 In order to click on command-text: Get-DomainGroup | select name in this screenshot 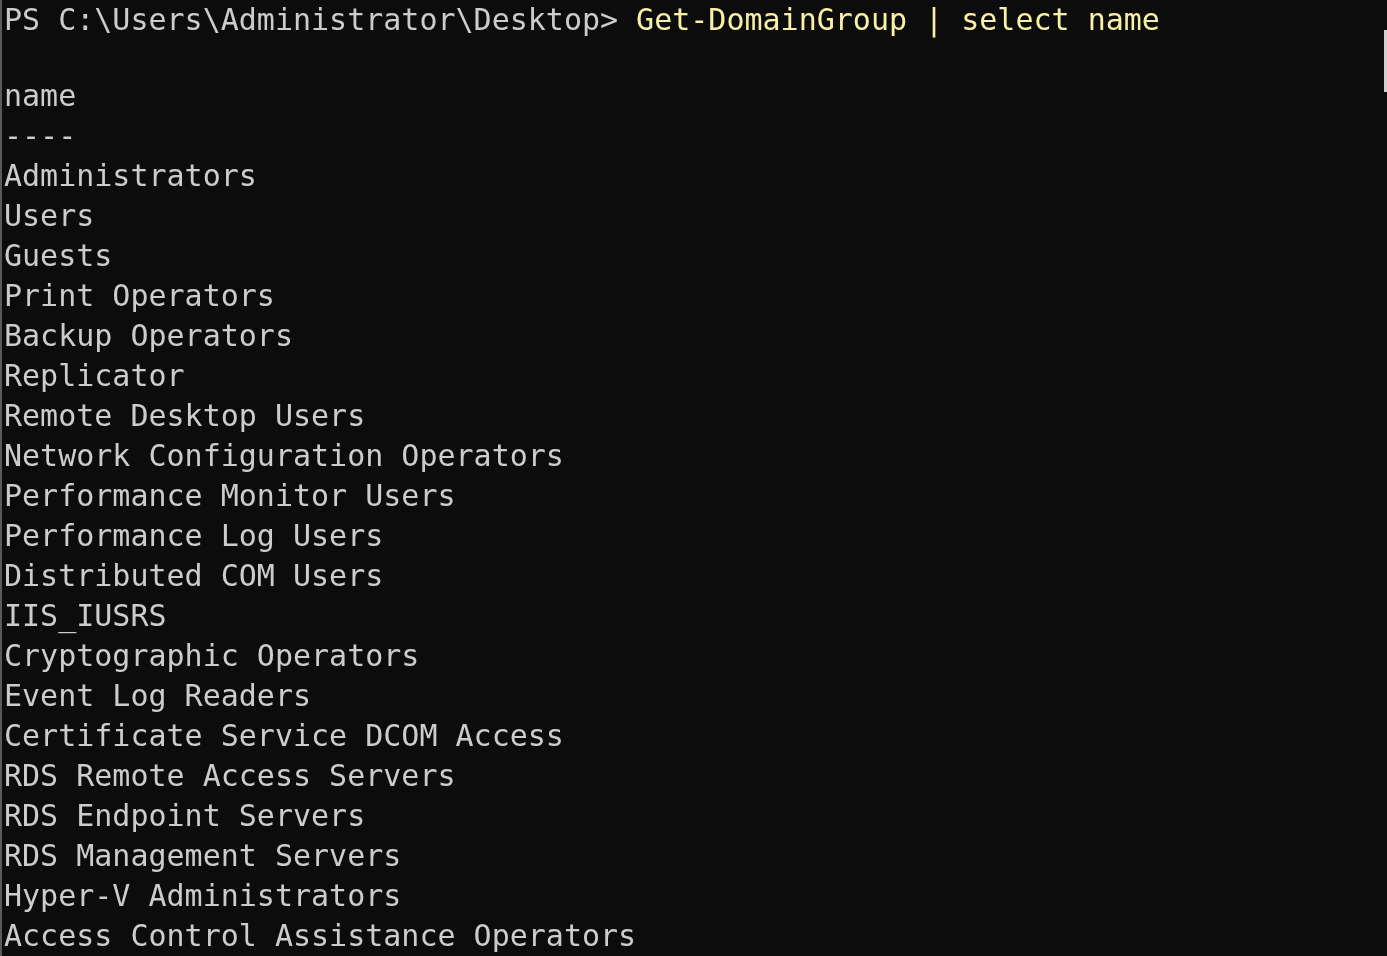, I will do `click(898, 20)`.